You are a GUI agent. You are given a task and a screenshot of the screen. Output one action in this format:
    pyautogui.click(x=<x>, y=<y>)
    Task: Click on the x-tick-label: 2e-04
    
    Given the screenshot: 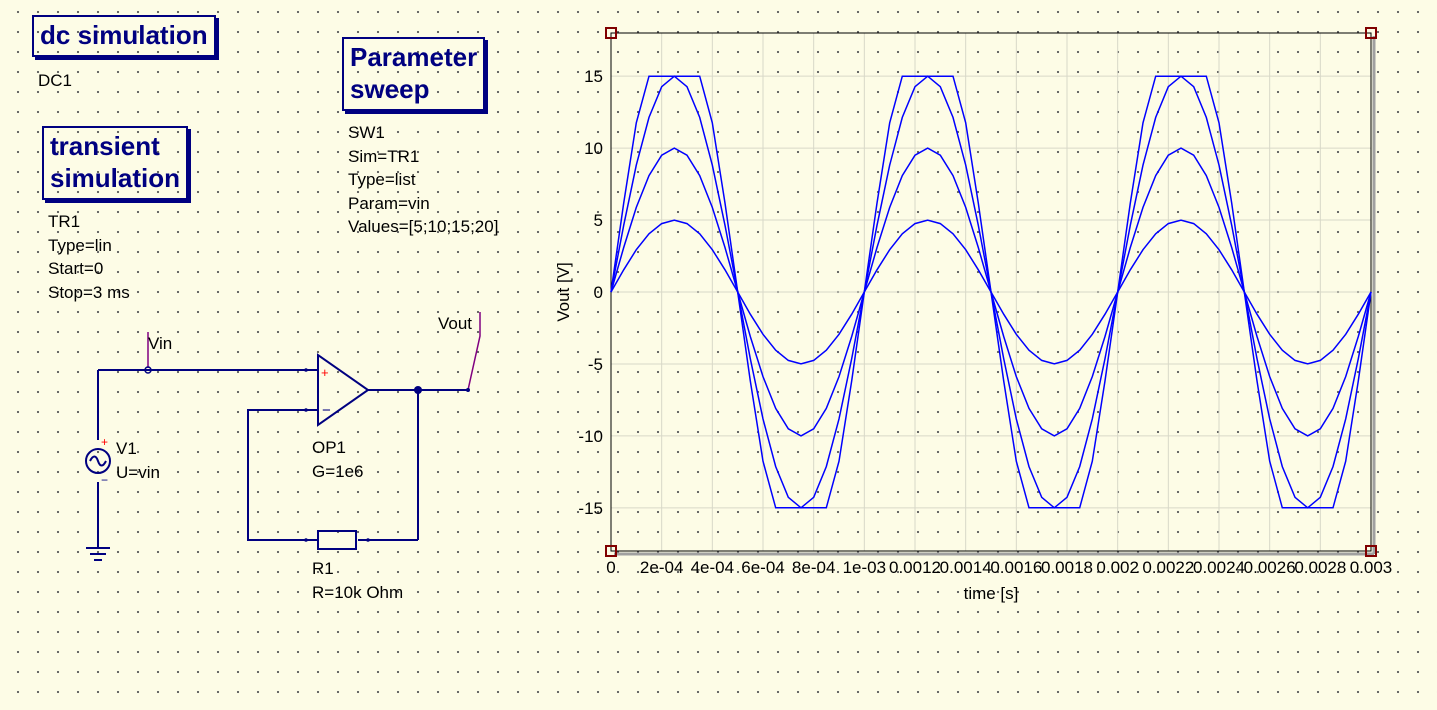 What is the action you would take?
    pyautogui.click(x=661, y=567)
    